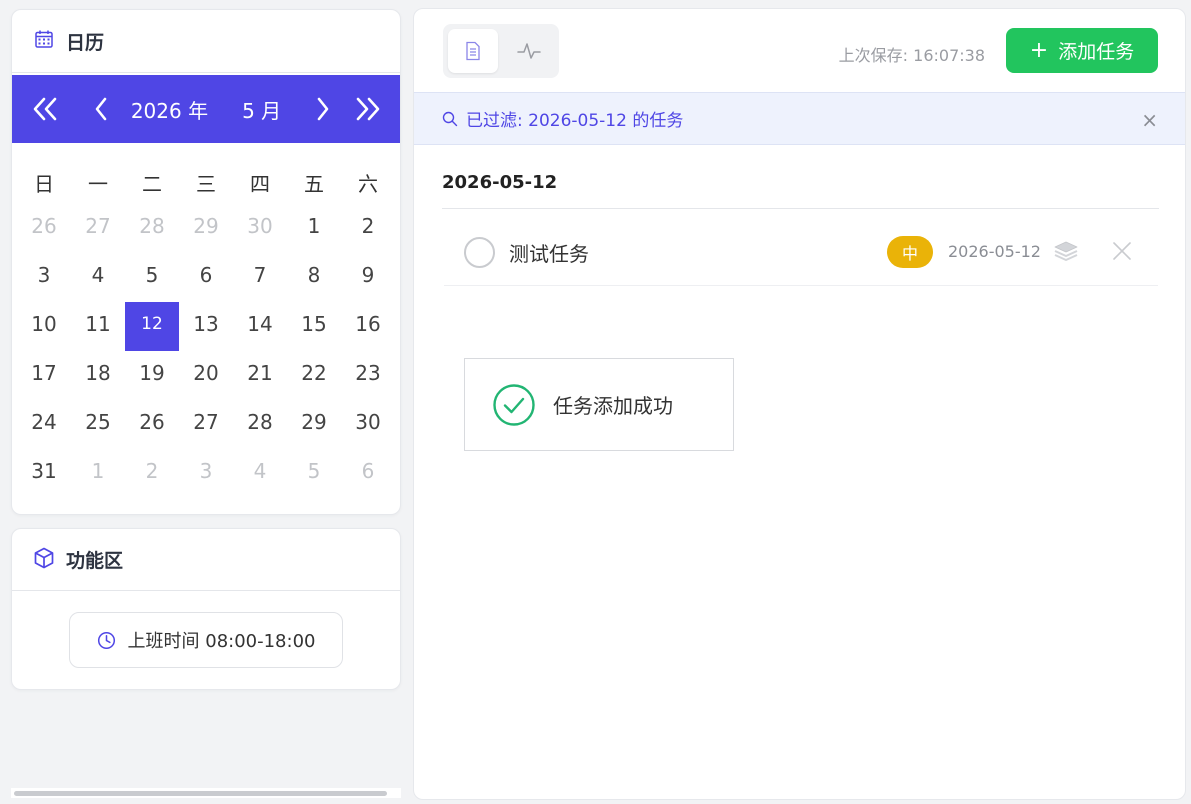  What do you see at coordinates (152, 326) in the screenshot?
I see `calendar-day-selected: 12` at bounding box center [152, 326].